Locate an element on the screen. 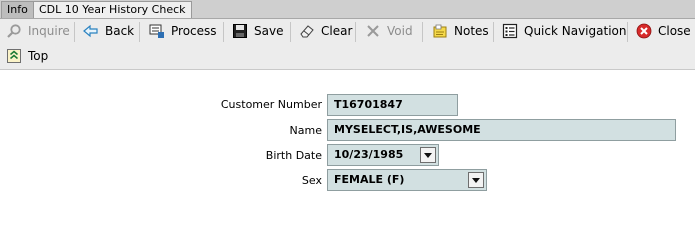 This screenshot has height=240, width=695. close-button: Close is located at coordinates (663, 31).